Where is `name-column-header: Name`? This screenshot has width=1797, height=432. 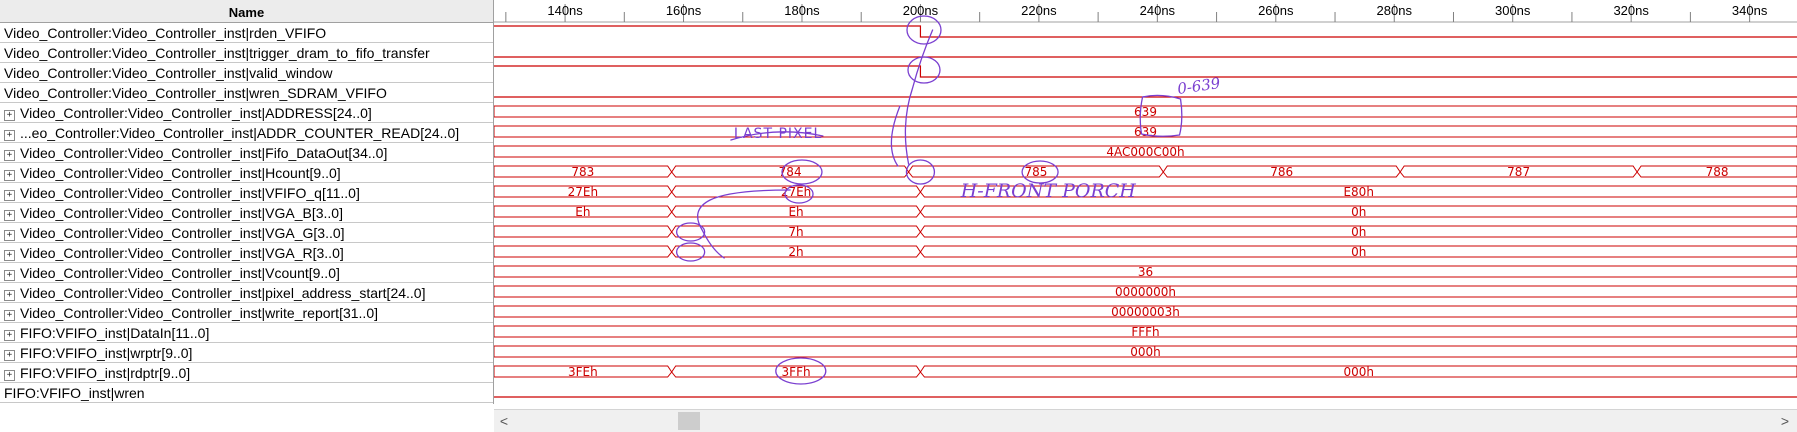
name-column-header: Name is located at coordinates (246, 11).